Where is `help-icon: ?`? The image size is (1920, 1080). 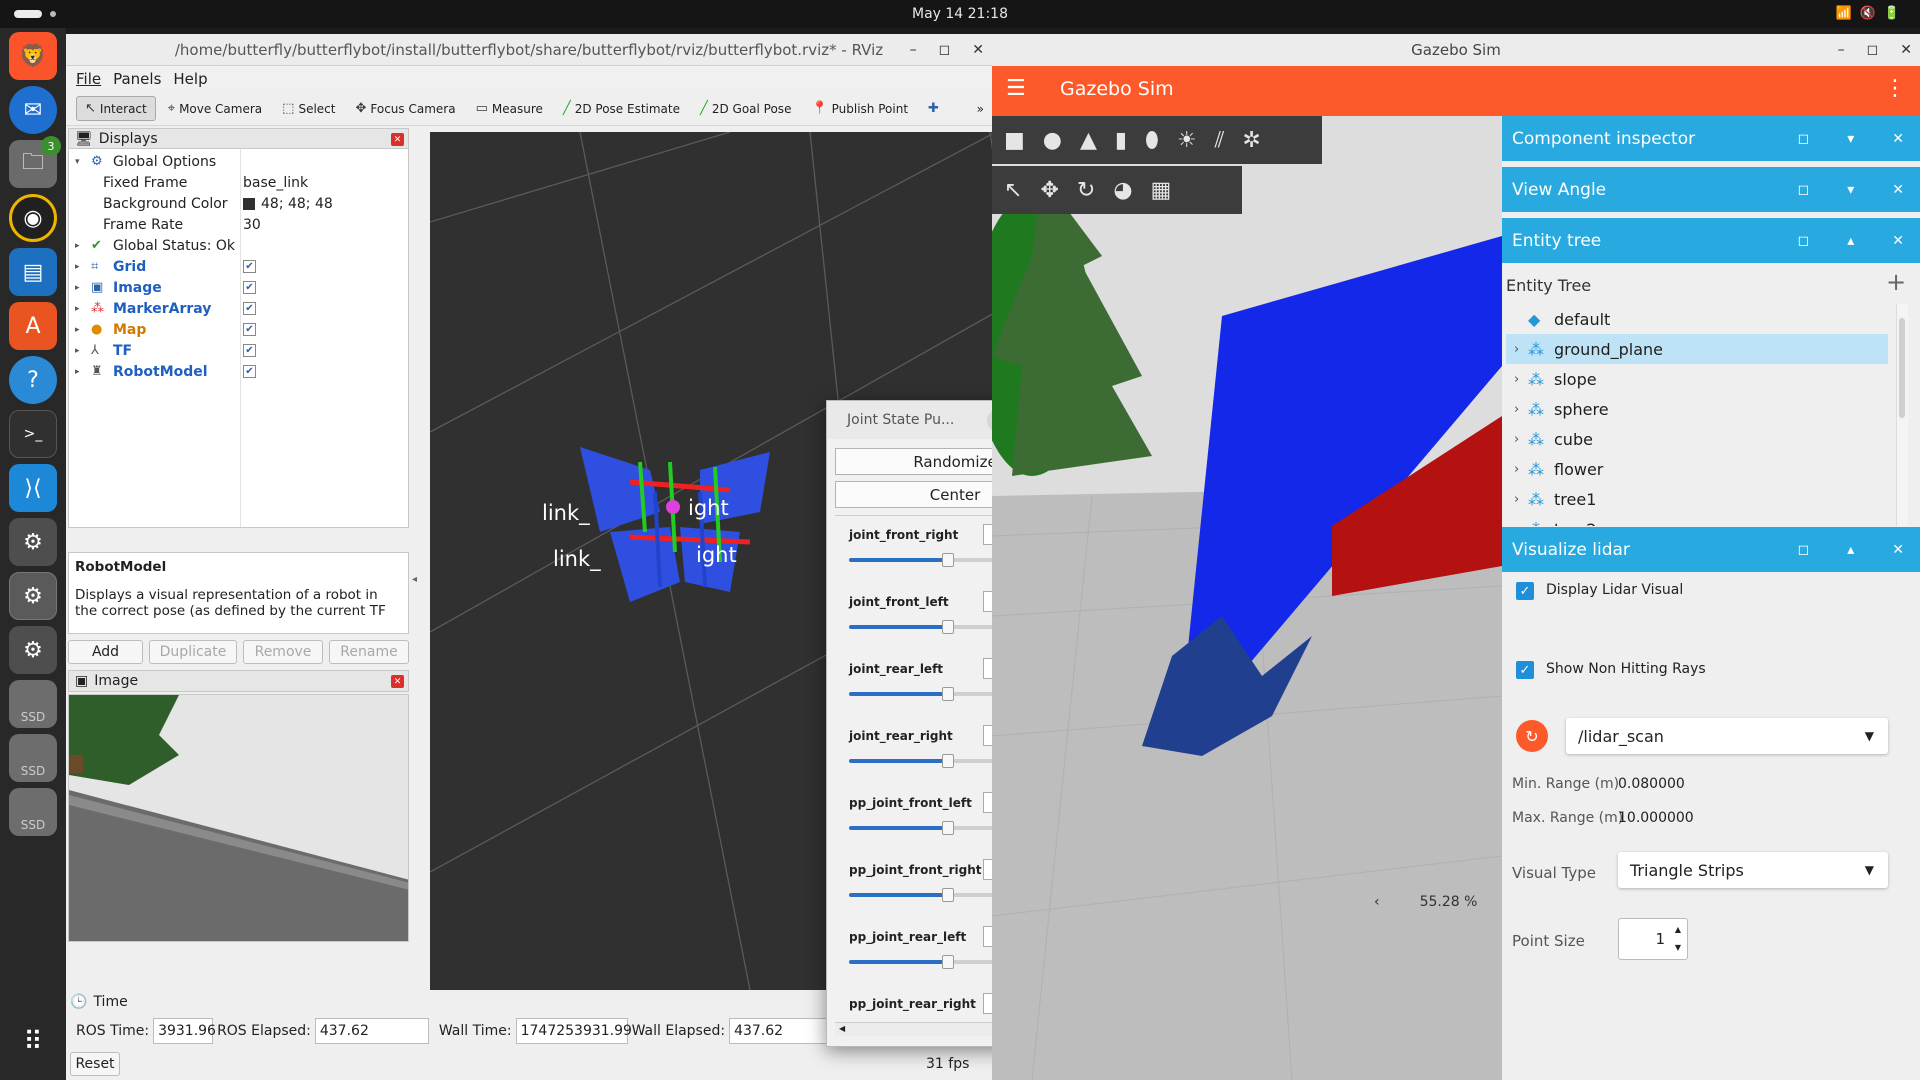 help-icon: ? is located at coordinates (33, 380).